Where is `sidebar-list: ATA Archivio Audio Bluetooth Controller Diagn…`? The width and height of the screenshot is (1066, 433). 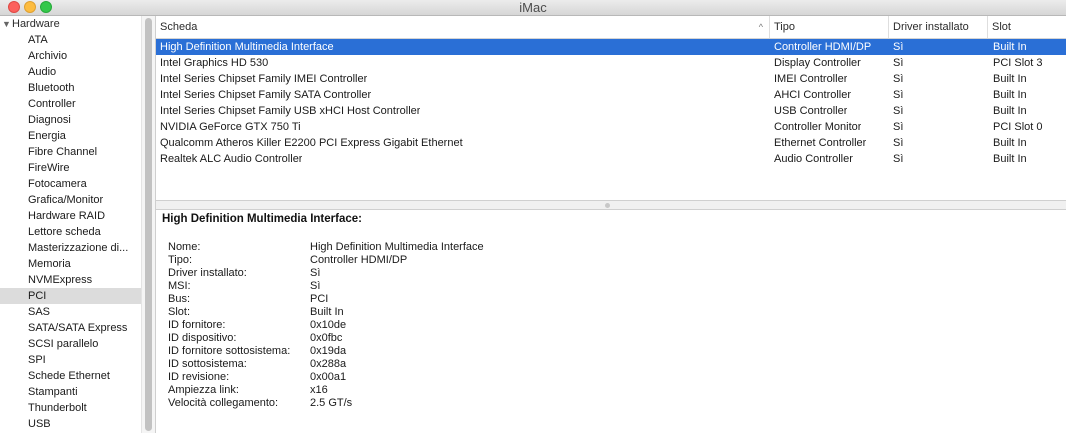 sidebar-list: ATA Archivio Audio Bluetooth Controller Diagn… is located at coordinates (70, 232).